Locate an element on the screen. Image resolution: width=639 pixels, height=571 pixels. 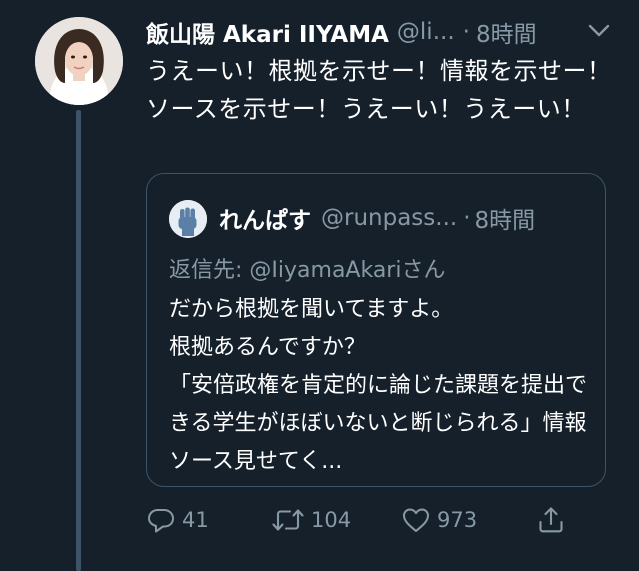
like-icon is located at coordinates (416, 520).